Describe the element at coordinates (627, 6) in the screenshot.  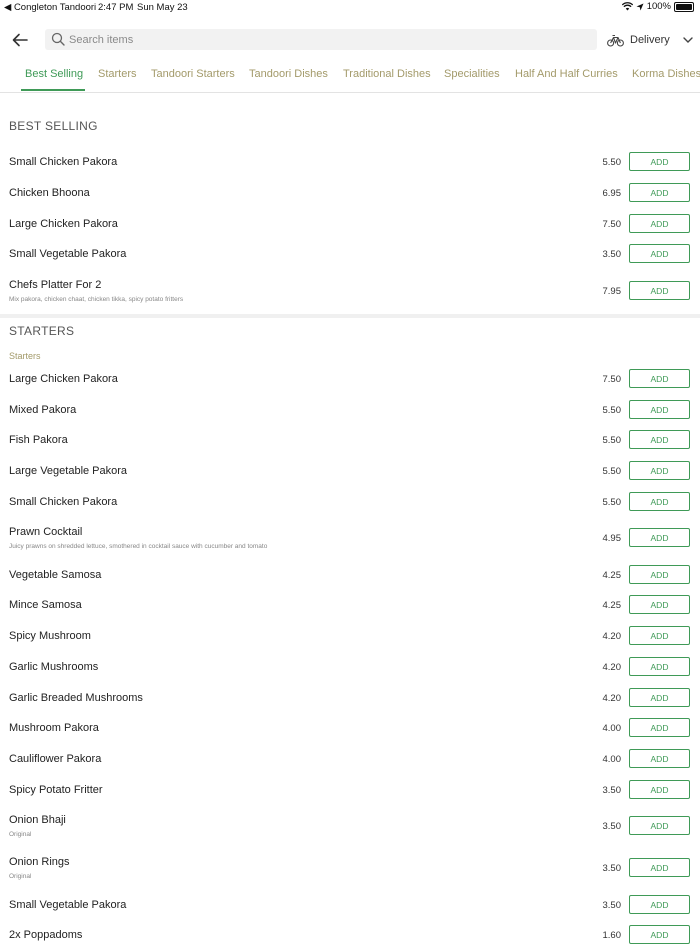
I see `wifi-icon` at that location.